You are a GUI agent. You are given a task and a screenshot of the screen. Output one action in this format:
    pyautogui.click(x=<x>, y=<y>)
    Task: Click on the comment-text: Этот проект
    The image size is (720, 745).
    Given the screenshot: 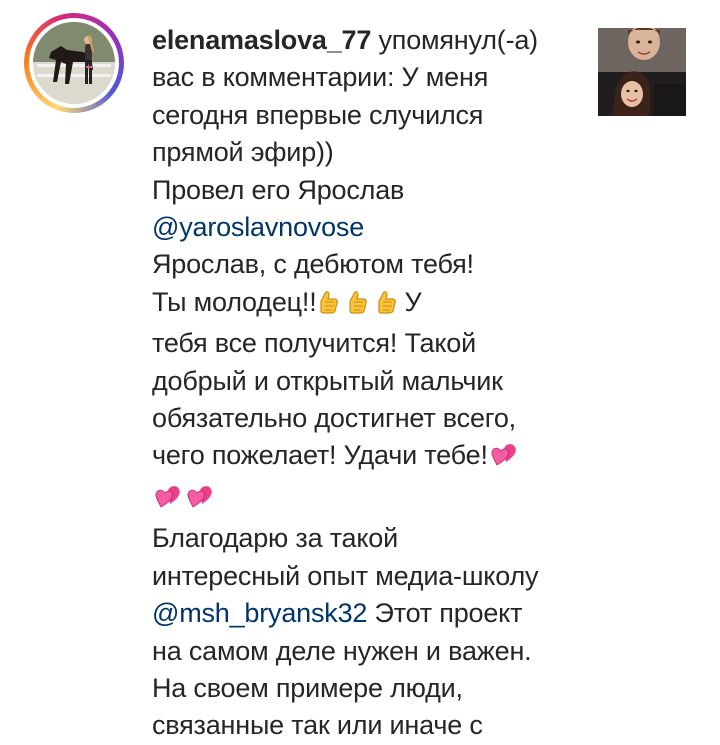 What is the action you would take?
    pyautogui.click(x=445, y=613)
    